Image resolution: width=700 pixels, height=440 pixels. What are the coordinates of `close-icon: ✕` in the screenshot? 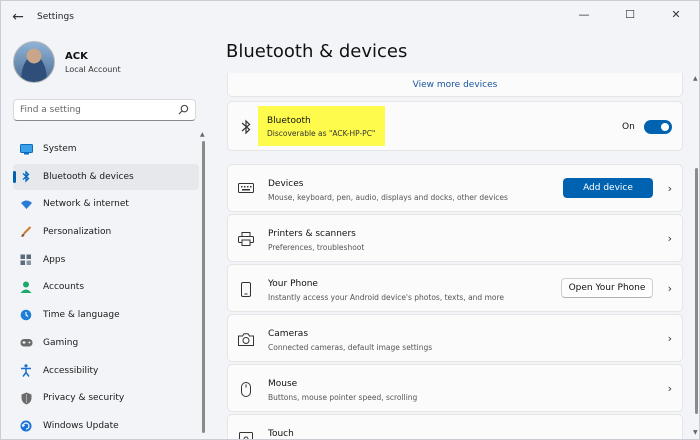 It's located at (676, 14).